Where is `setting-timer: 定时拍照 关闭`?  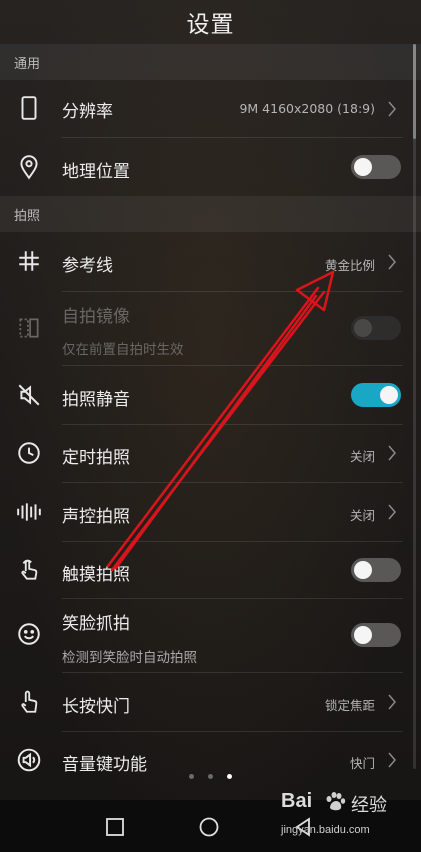 setting-timer: 定时拍照 关闭 is located at coordinates (210, 453).